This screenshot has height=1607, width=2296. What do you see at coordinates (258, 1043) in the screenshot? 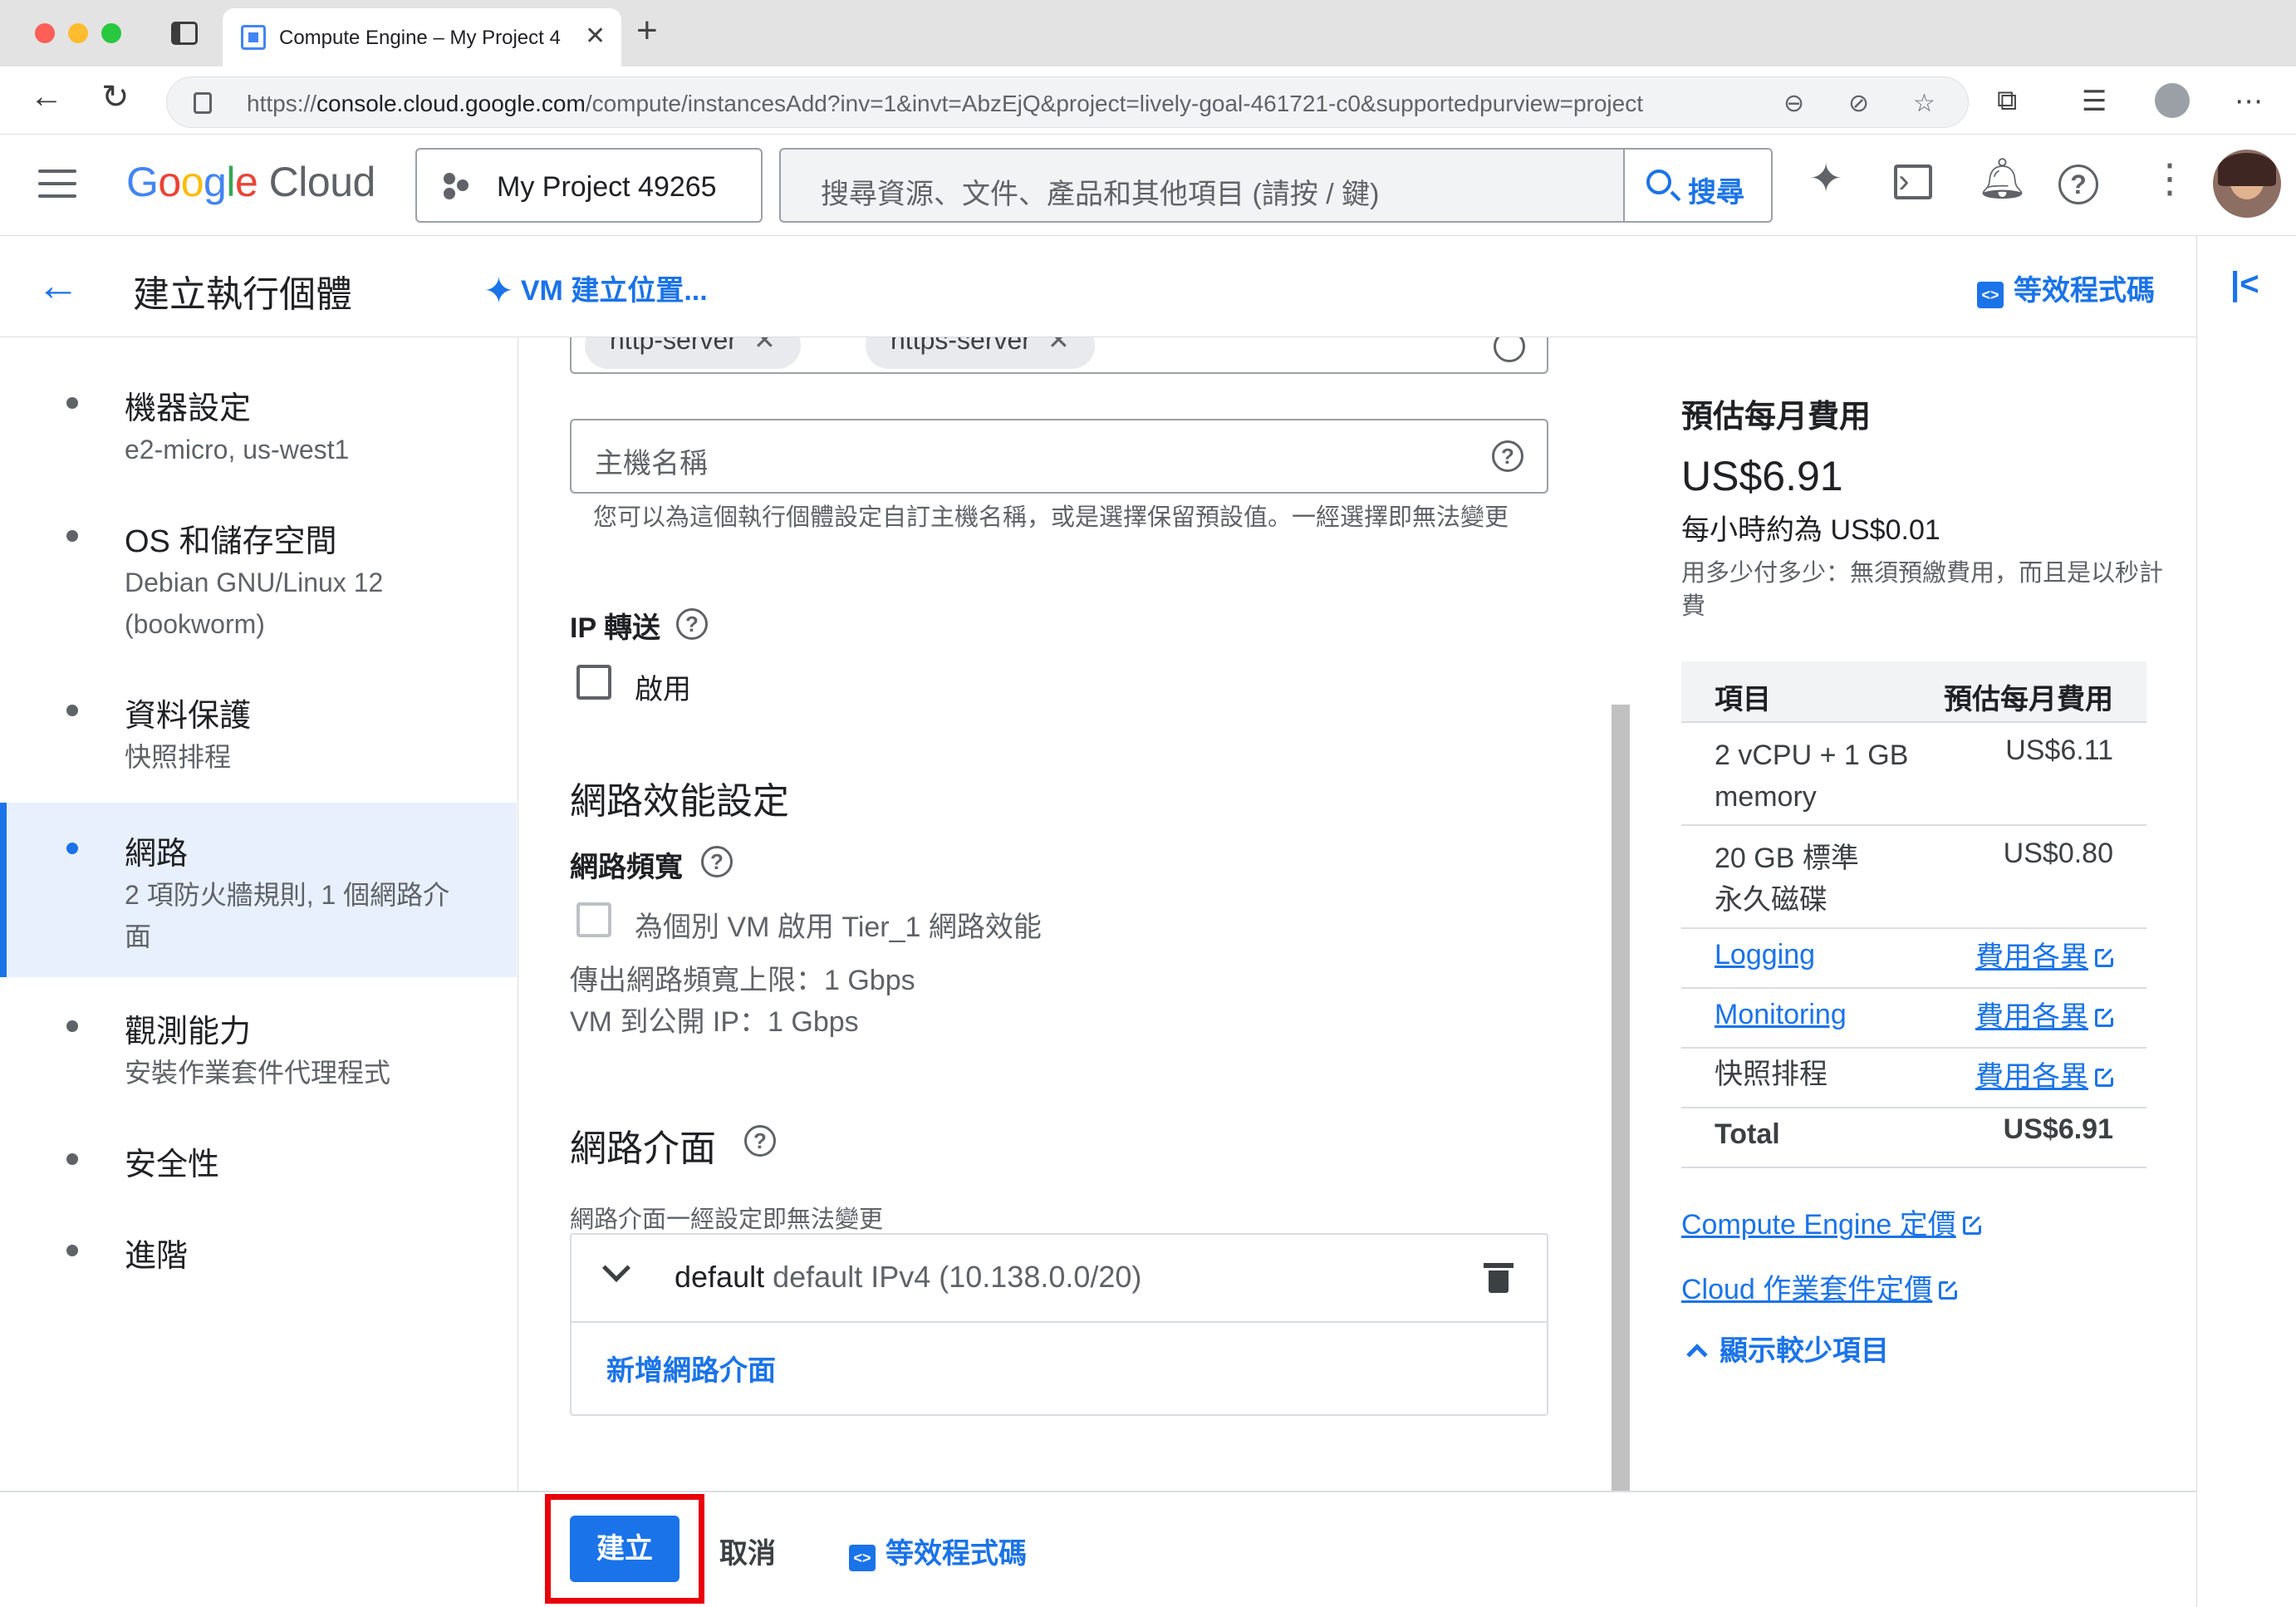
I see `step-observability: 觀測能力 安裝作業套件代理程式` at bounding box center [258, 1043].